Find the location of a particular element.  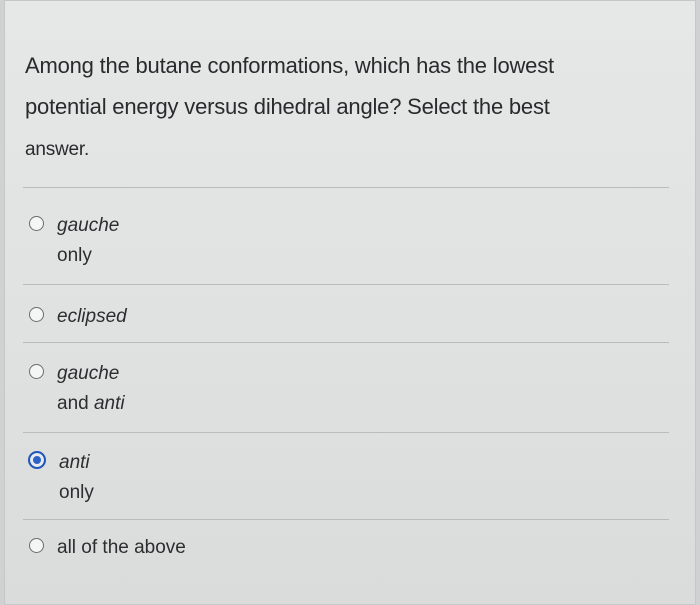

option-label-line-1: anti is located at coordinates (74, 462).